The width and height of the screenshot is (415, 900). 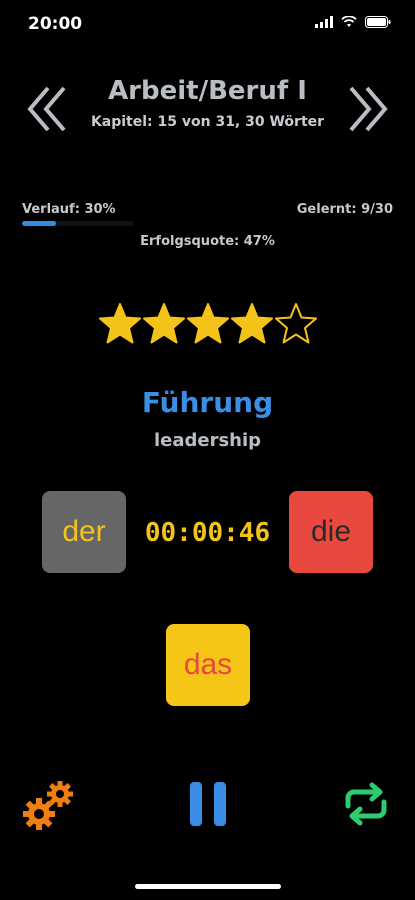 What do you see at coordinates (78, 223) in the screenshot?
I see `progress-bar` at bounding box center [78, 223].